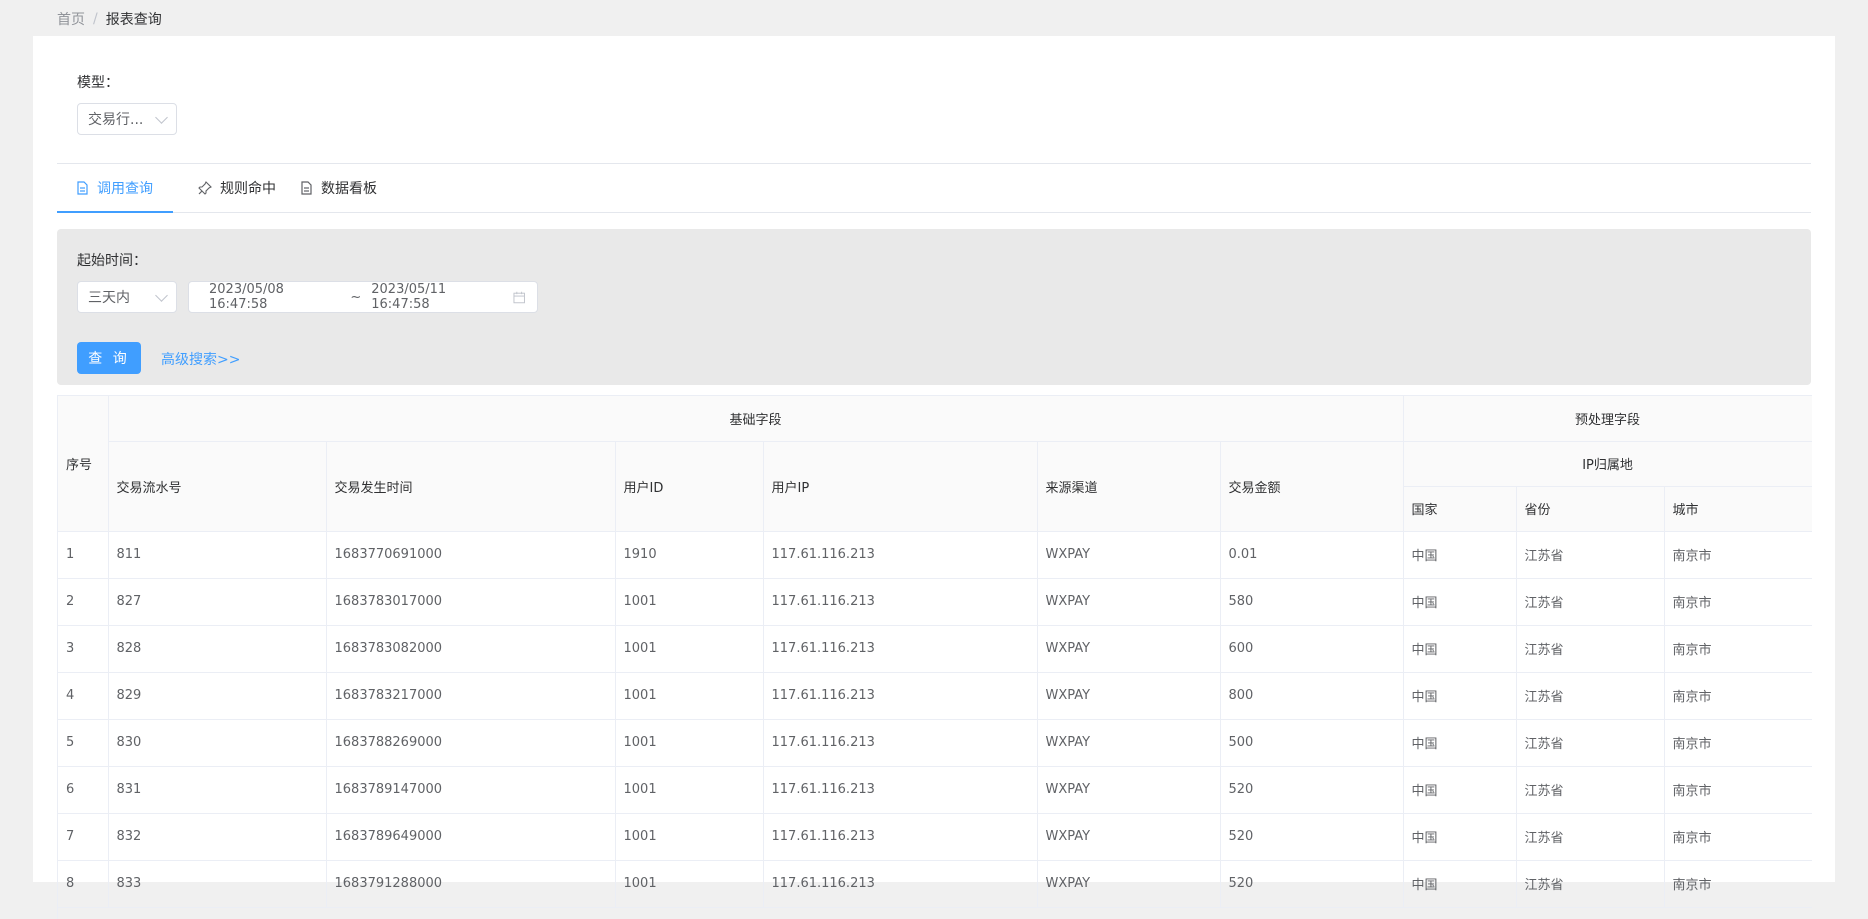 The width and height of the screenshot is (1868, 919). What do you see at coordinates (205, 188) in the screenshot?
I see `pin-icon` at bounding box center [205, 188].